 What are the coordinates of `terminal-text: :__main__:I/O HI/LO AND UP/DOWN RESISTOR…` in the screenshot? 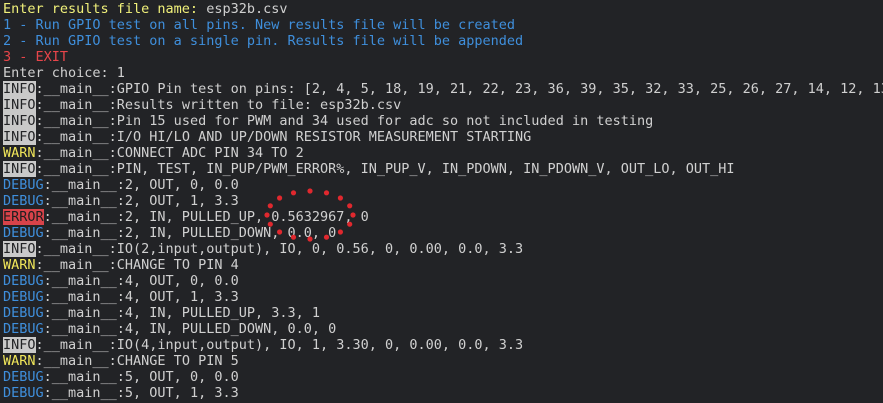 It's located at (283, 137).